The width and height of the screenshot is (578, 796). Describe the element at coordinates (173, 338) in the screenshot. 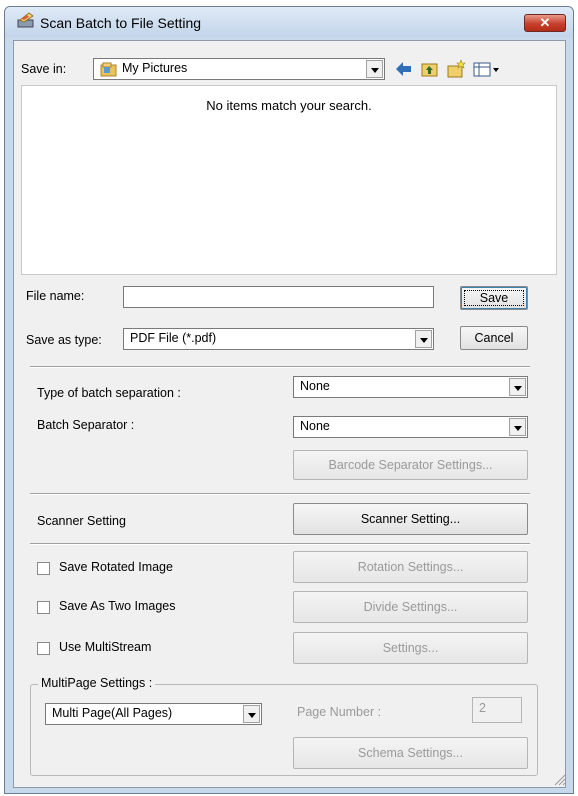

I see `save-as-type-value: PDF File (*.pdf)` at that location.